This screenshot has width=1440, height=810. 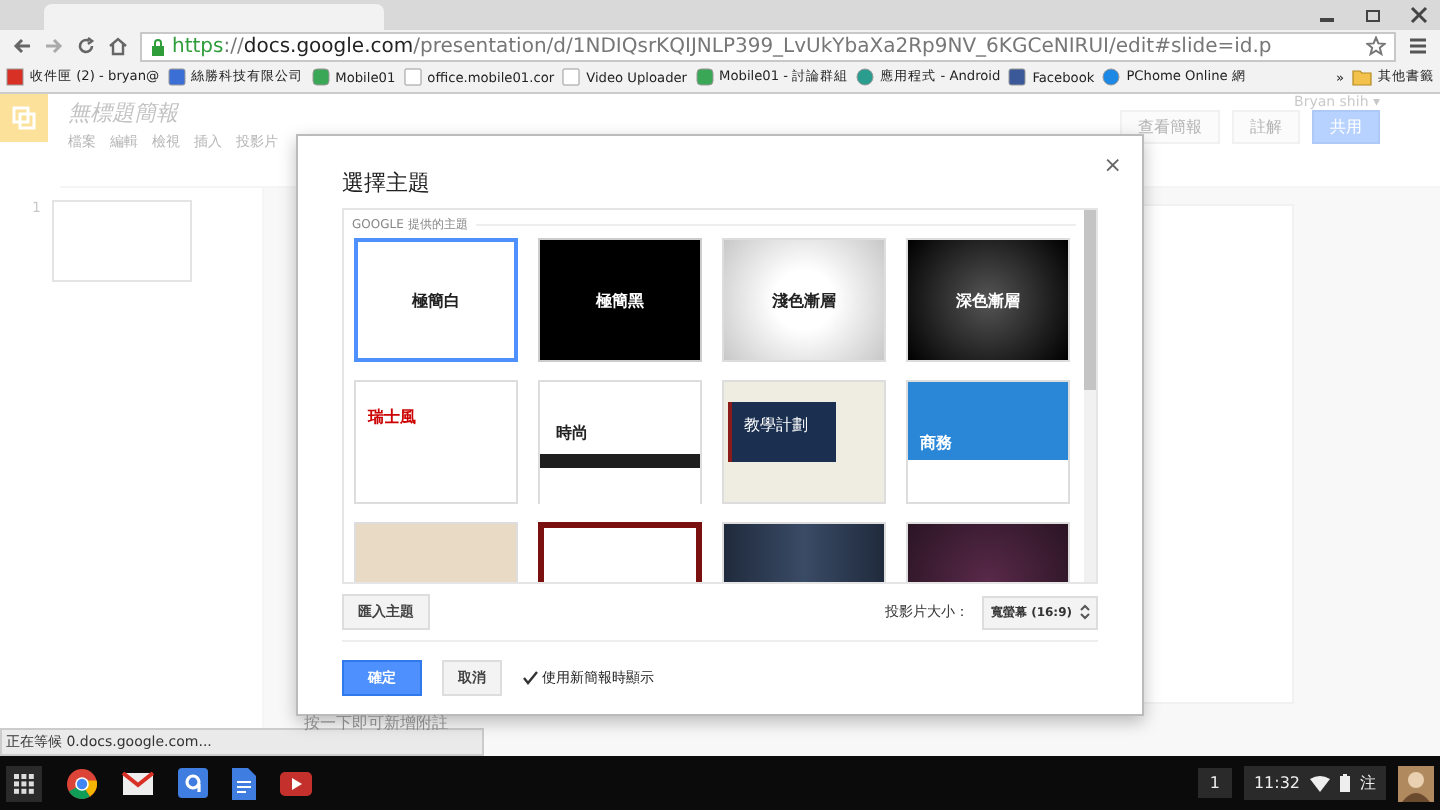 I want to click on theme-thumbnail: 瑞士風, so click(x=436, y=442).